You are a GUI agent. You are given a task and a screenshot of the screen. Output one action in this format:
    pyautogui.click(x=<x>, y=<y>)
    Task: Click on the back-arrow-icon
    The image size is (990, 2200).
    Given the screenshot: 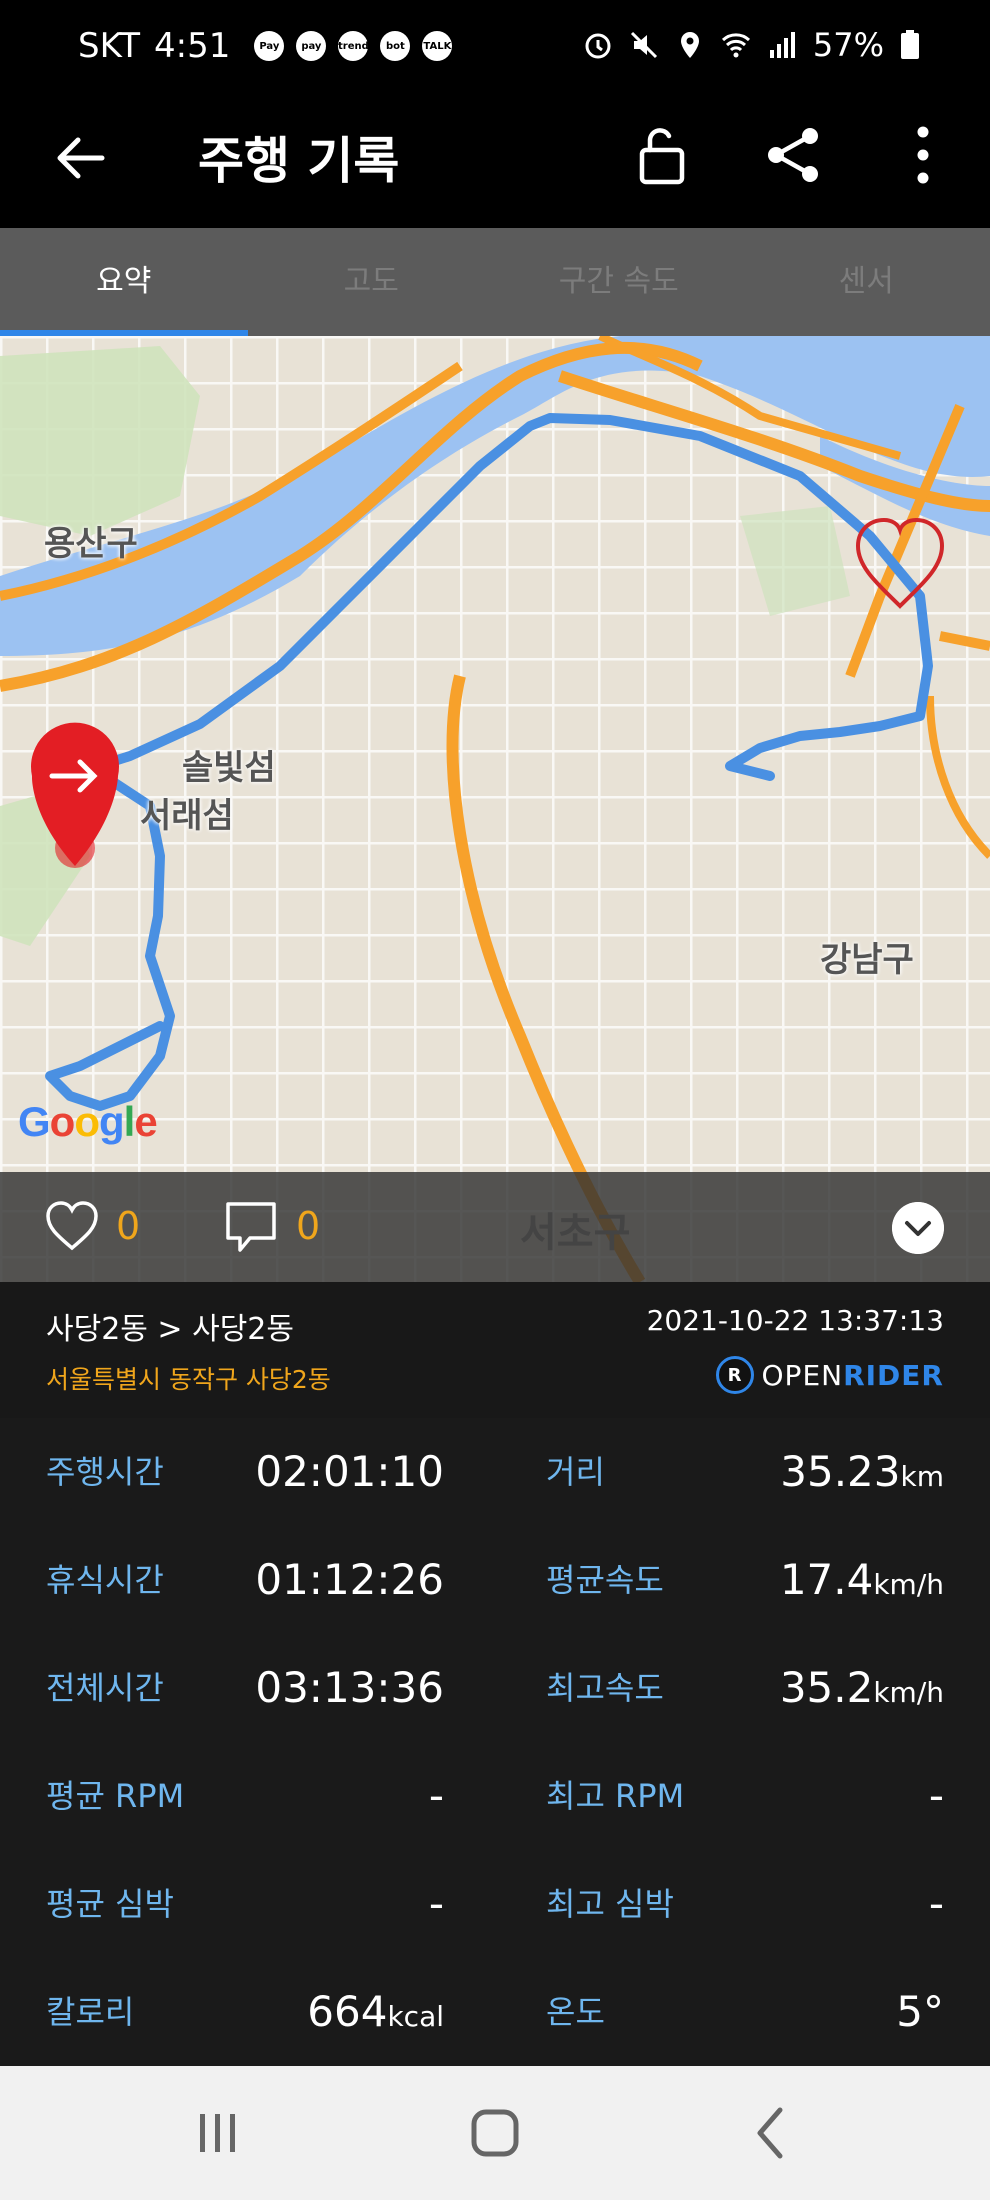 What is the action you would take?
    pyautogui.click(x=80, y=158)
    